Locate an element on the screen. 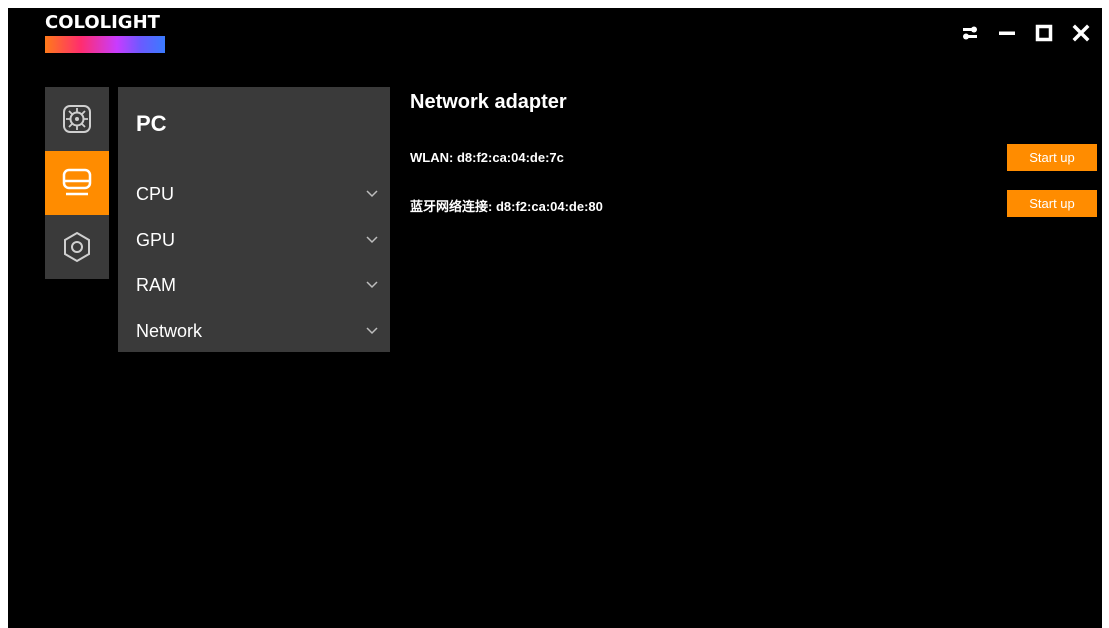 The width and height of the screenshot is (1109, 628). settings-hexagon-icon is located at coordinates (77, 247).